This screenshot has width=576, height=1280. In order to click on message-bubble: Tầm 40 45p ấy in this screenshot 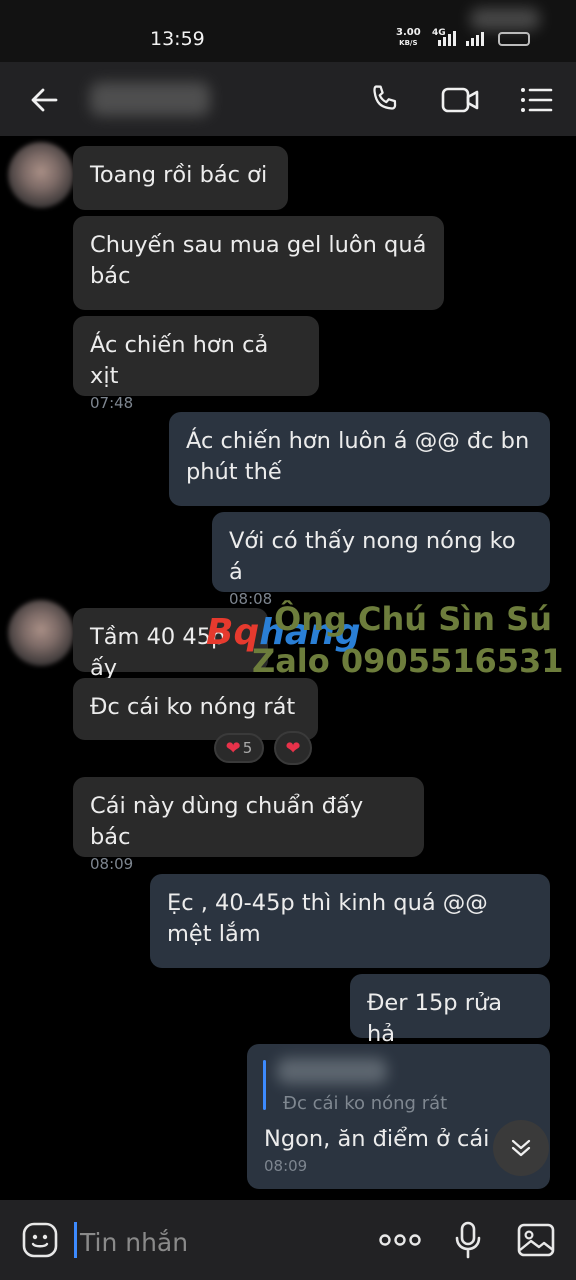, I will do `click(170, 644)`.